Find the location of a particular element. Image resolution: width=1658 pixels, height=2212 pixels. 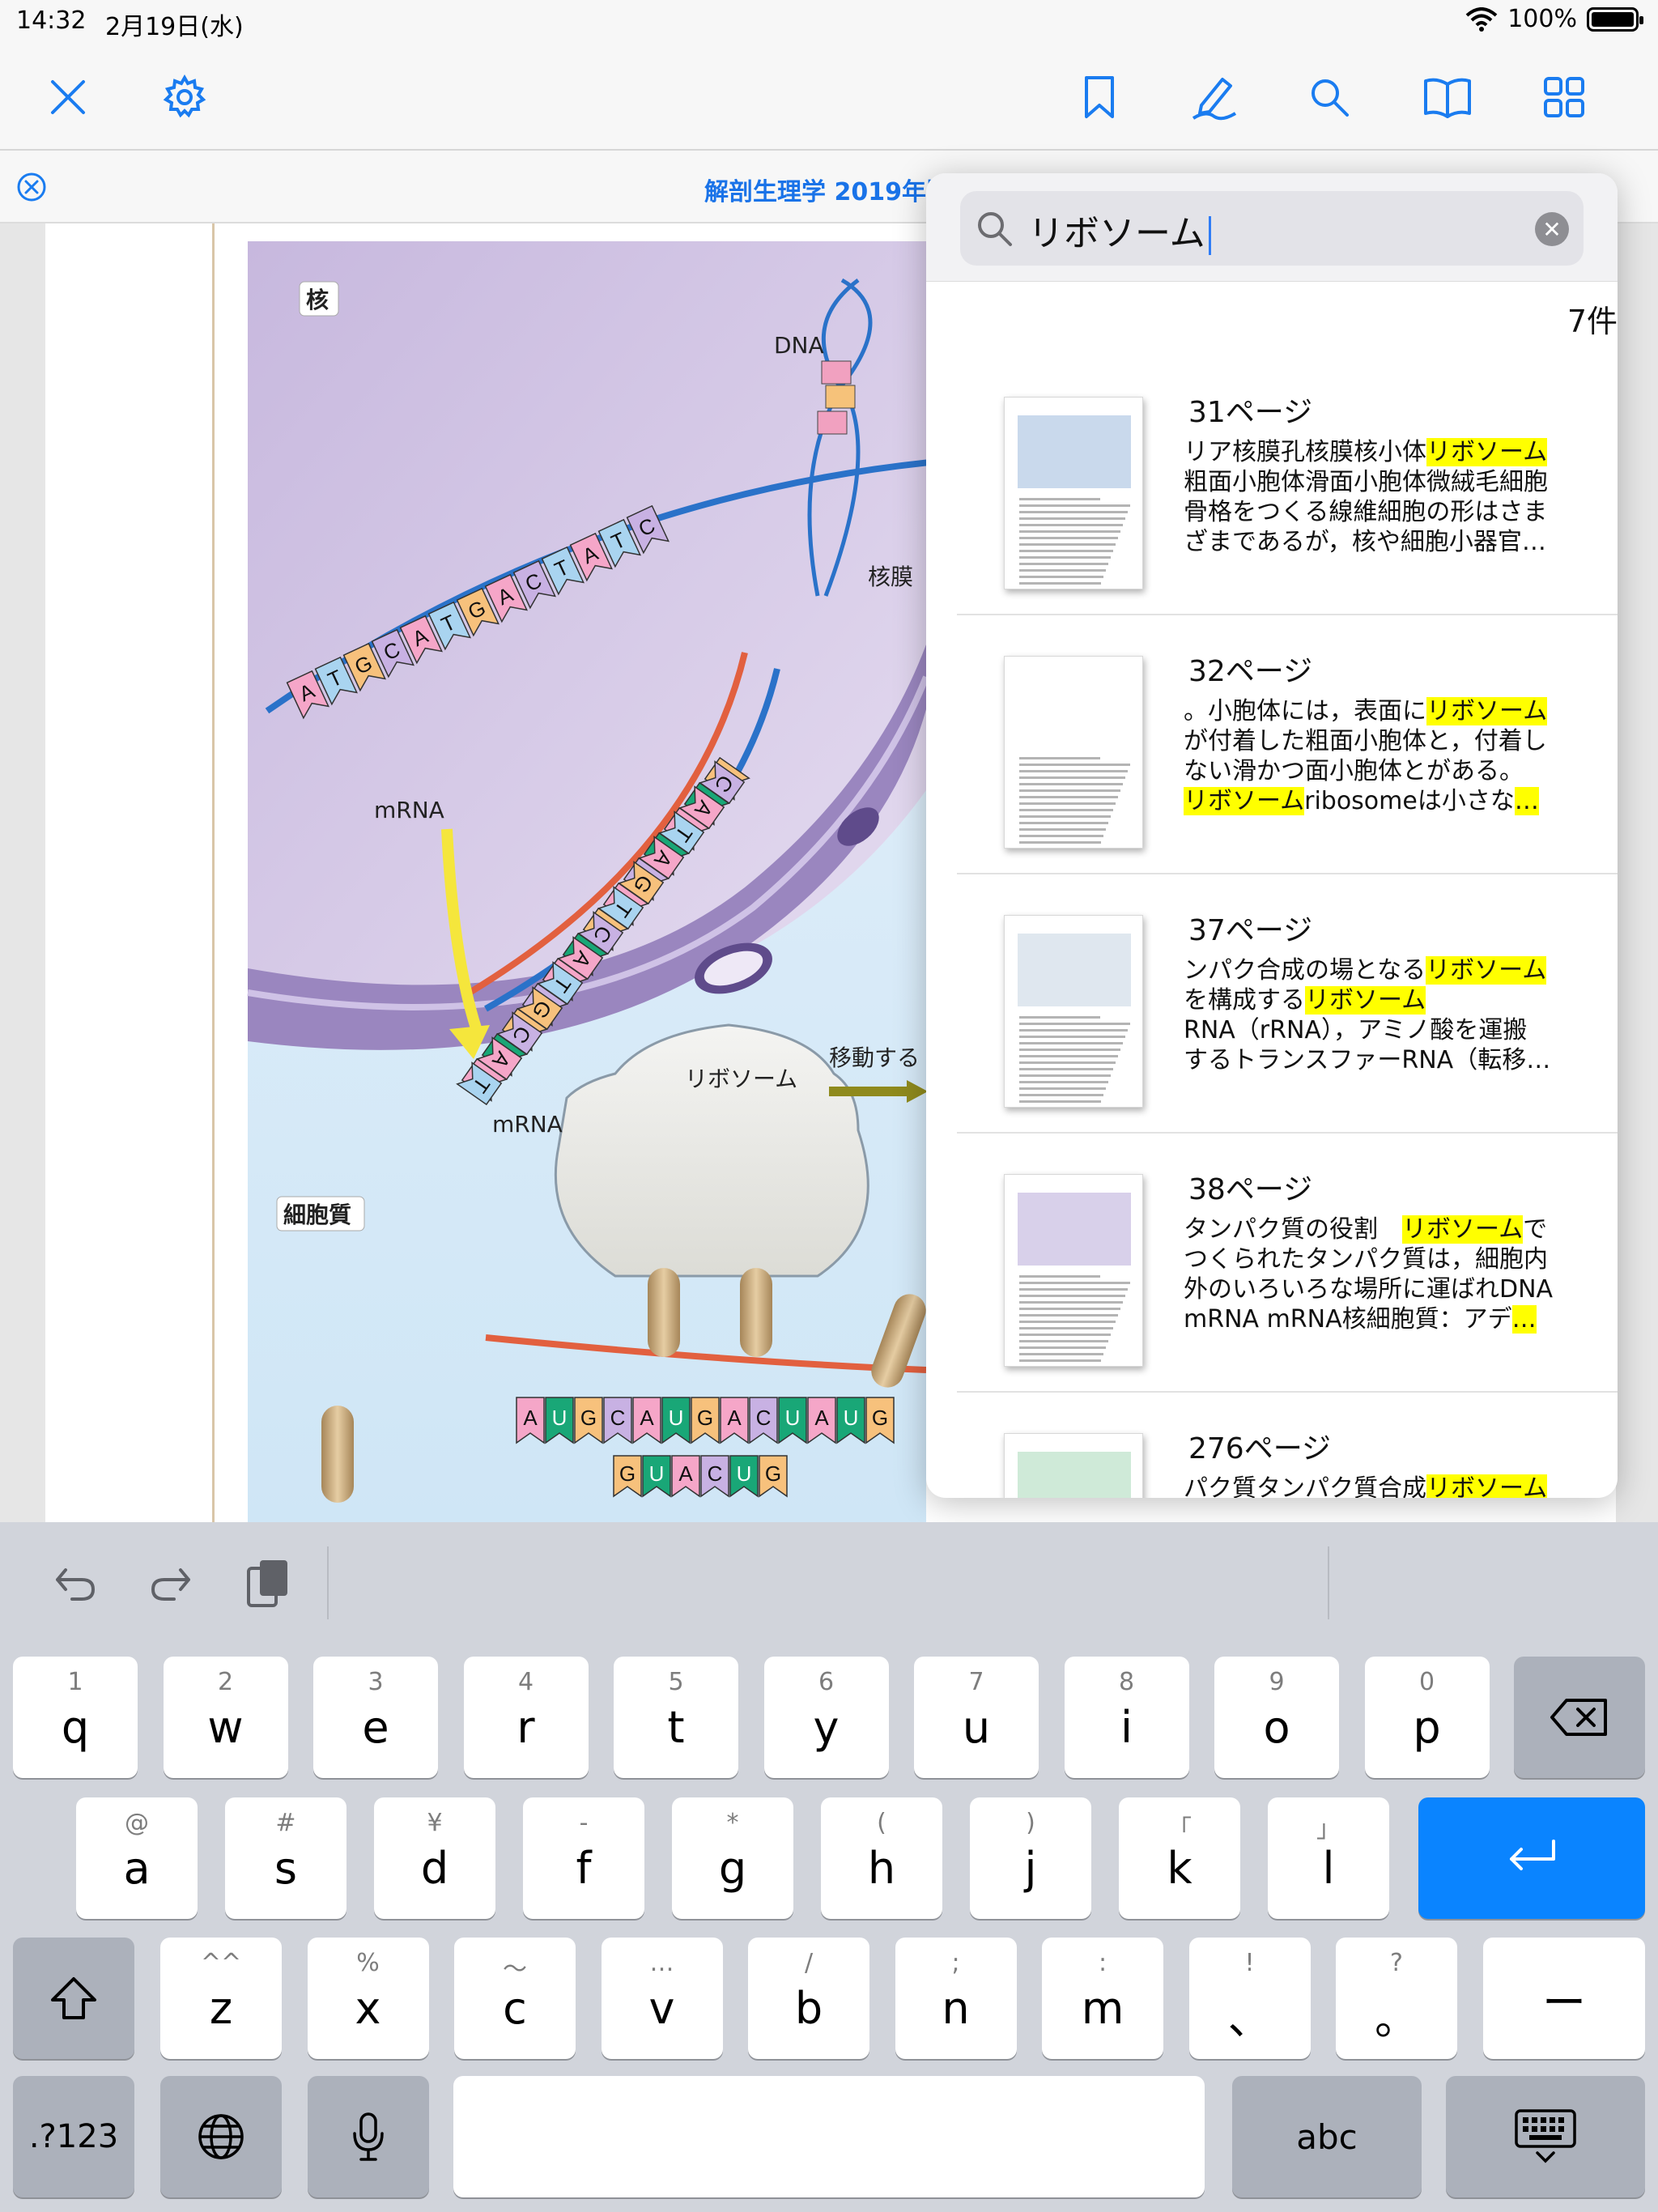

close-icon is located at coordinates (68, 97).